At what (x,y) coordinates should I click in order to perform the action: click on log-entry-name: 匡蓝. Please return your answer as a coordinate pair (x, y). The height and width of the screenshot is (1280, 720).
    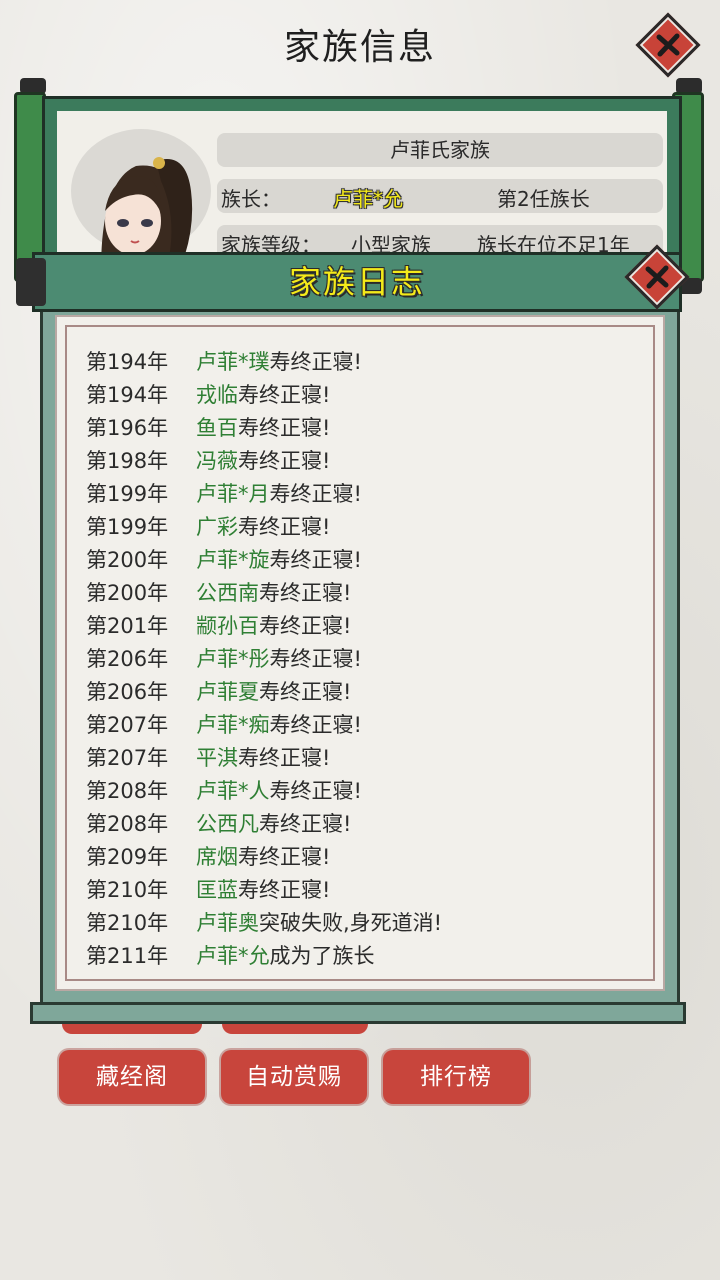
    Looking at the image, I should click on (217, 890).